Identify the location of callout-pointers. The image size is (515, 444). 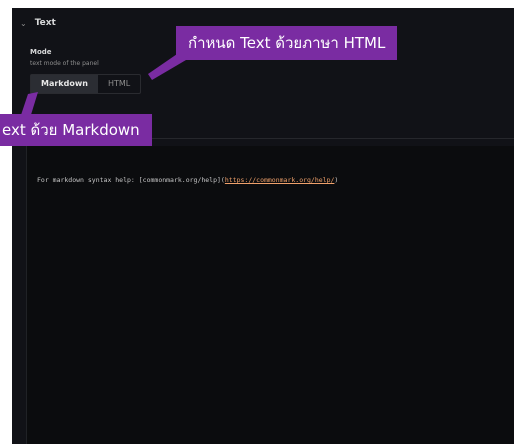
(103, 85).